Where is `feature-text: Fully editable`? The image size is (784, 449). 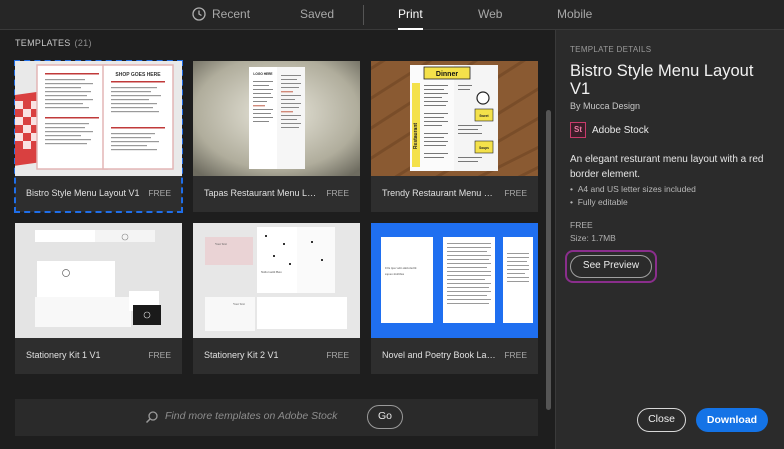
feature-text: Fully editable is located at coordinates (602, 202).